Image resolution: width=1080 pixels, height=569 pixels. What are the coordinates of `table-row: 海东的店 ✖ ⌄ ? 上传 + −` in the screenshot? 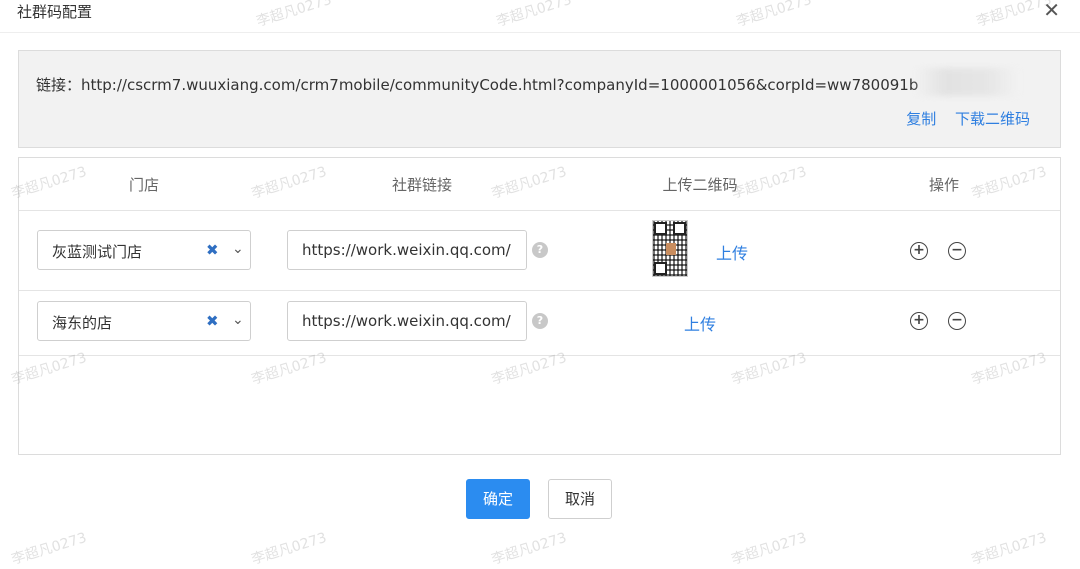 It's located at (539, 323).